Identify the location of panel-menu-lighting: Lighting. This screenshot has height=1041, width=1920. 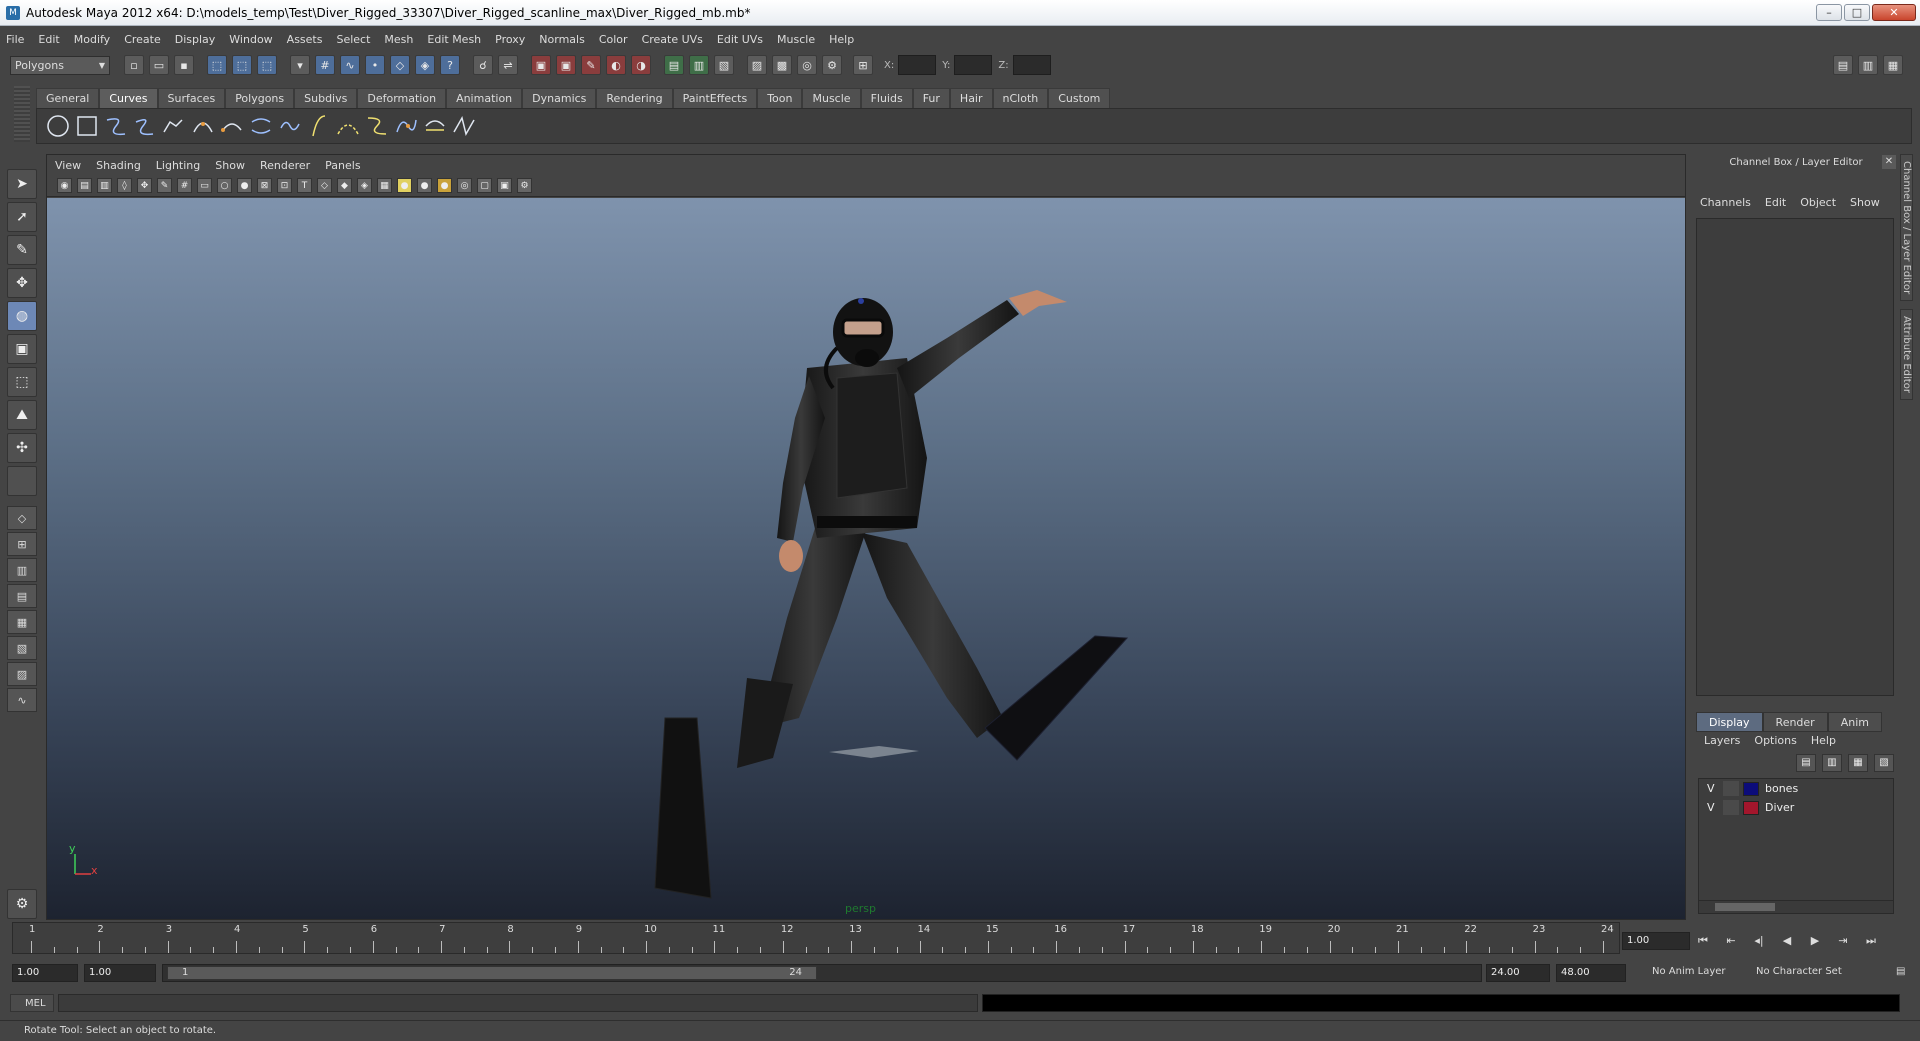
(178, 165).